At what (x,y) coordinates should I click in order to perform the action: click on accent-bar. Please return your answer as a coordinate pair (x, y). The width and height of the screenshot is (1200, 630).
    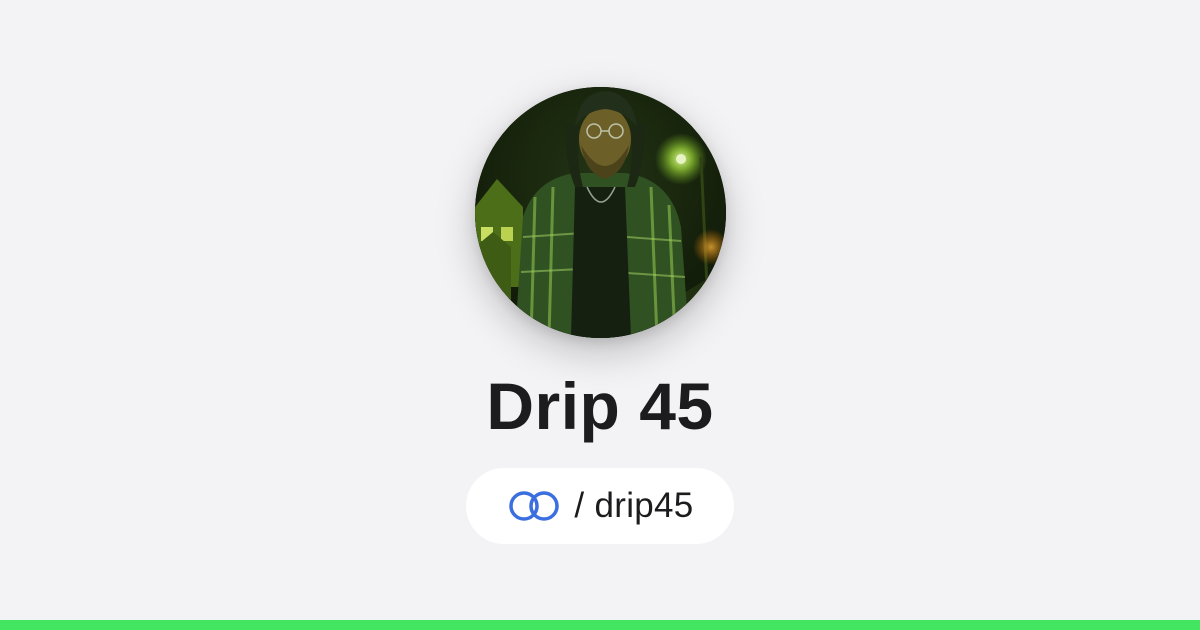
    Looking at the image, I should click on (600, 625).